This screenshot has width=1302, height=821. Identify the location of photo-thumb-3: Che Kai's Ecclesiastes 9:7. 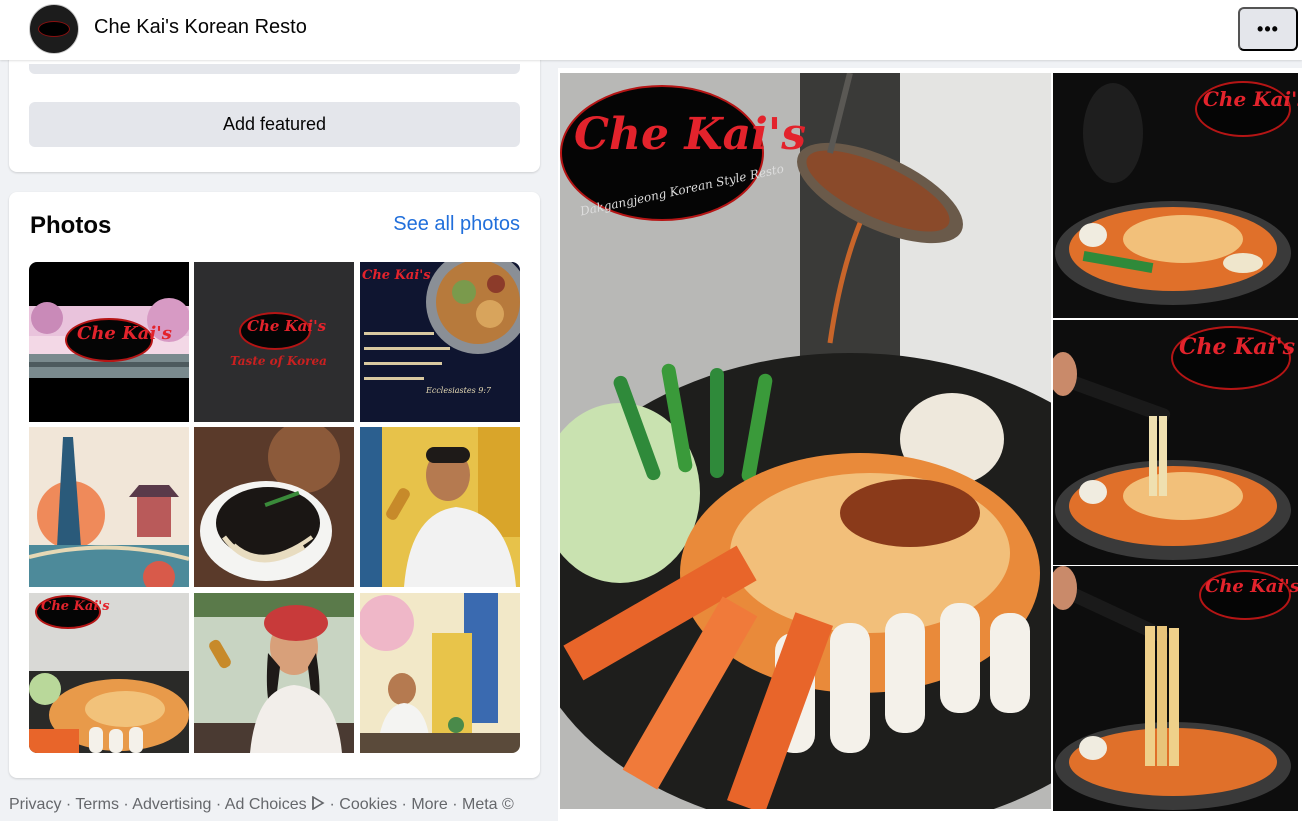
(440, 342).